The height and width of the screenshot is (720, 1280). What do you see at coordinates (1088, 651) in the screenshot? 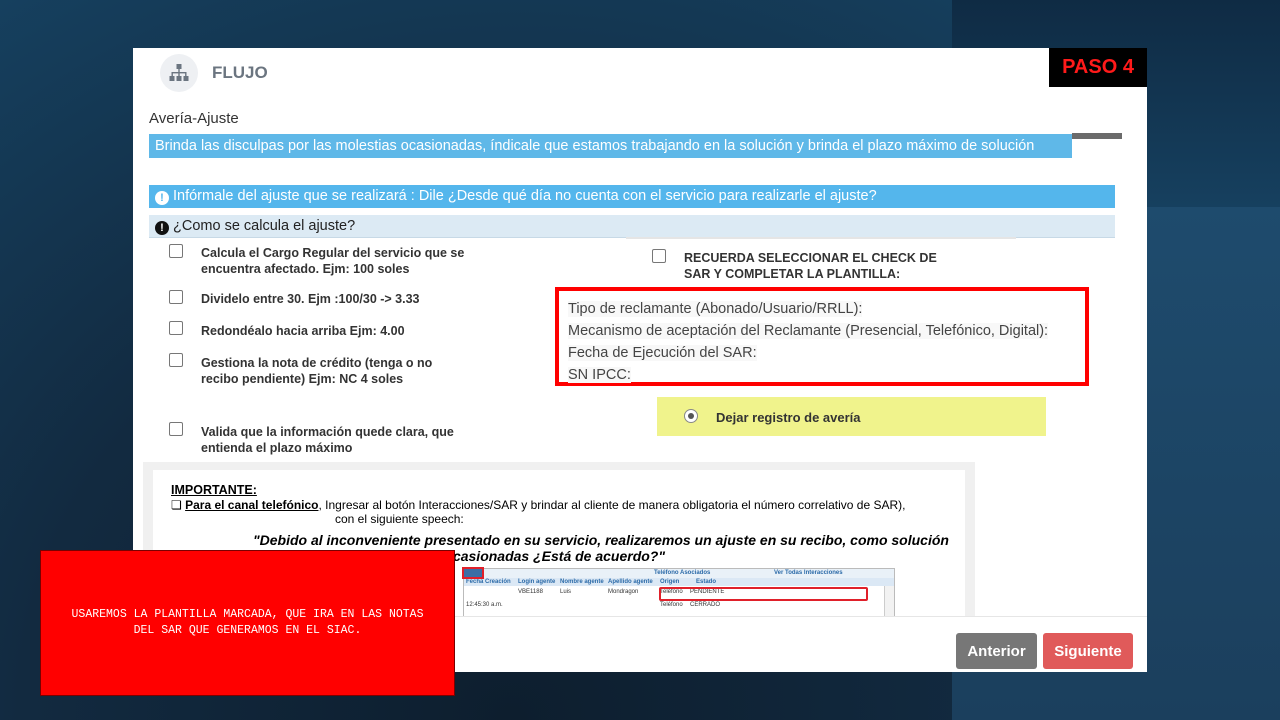
I see `next-button: Siguiente` at bounding box center [1088, 651].